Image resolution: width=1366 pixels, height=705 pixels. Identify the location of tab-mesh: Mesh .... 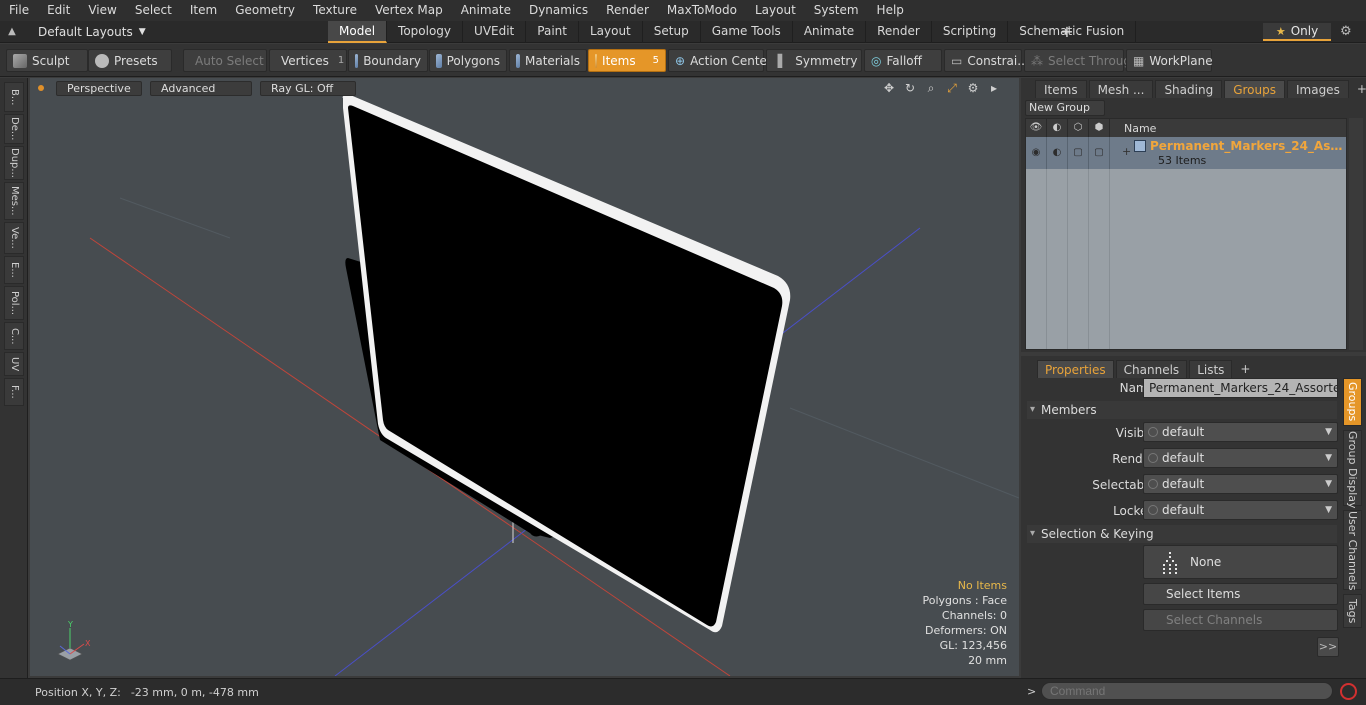
(1121, 89).